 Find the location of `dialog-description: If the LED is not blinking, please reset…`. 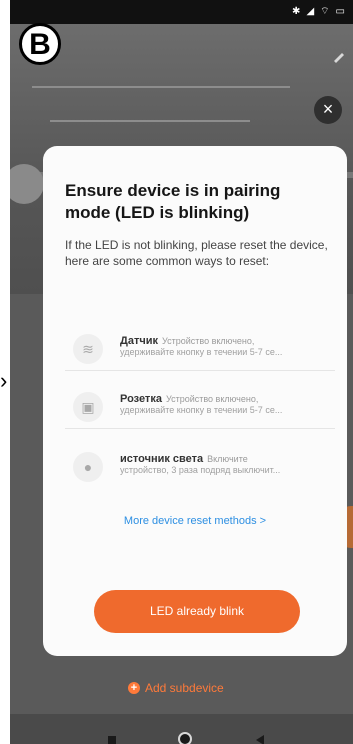

dialog-description: If the LED is not blinking, please reset… is located at coordinates (196, 253).